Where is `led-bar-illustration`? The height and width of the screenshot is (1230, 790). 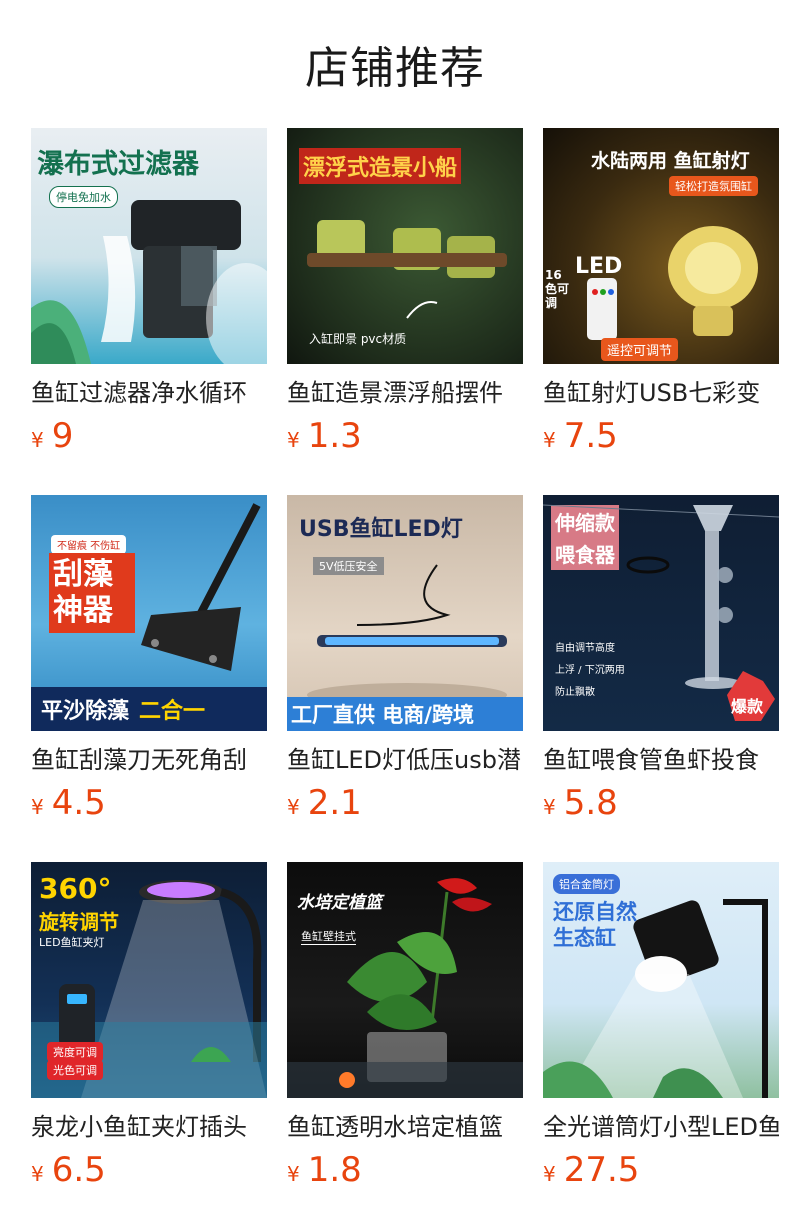 led-bar-illustration is located at coordinates (407, 635).